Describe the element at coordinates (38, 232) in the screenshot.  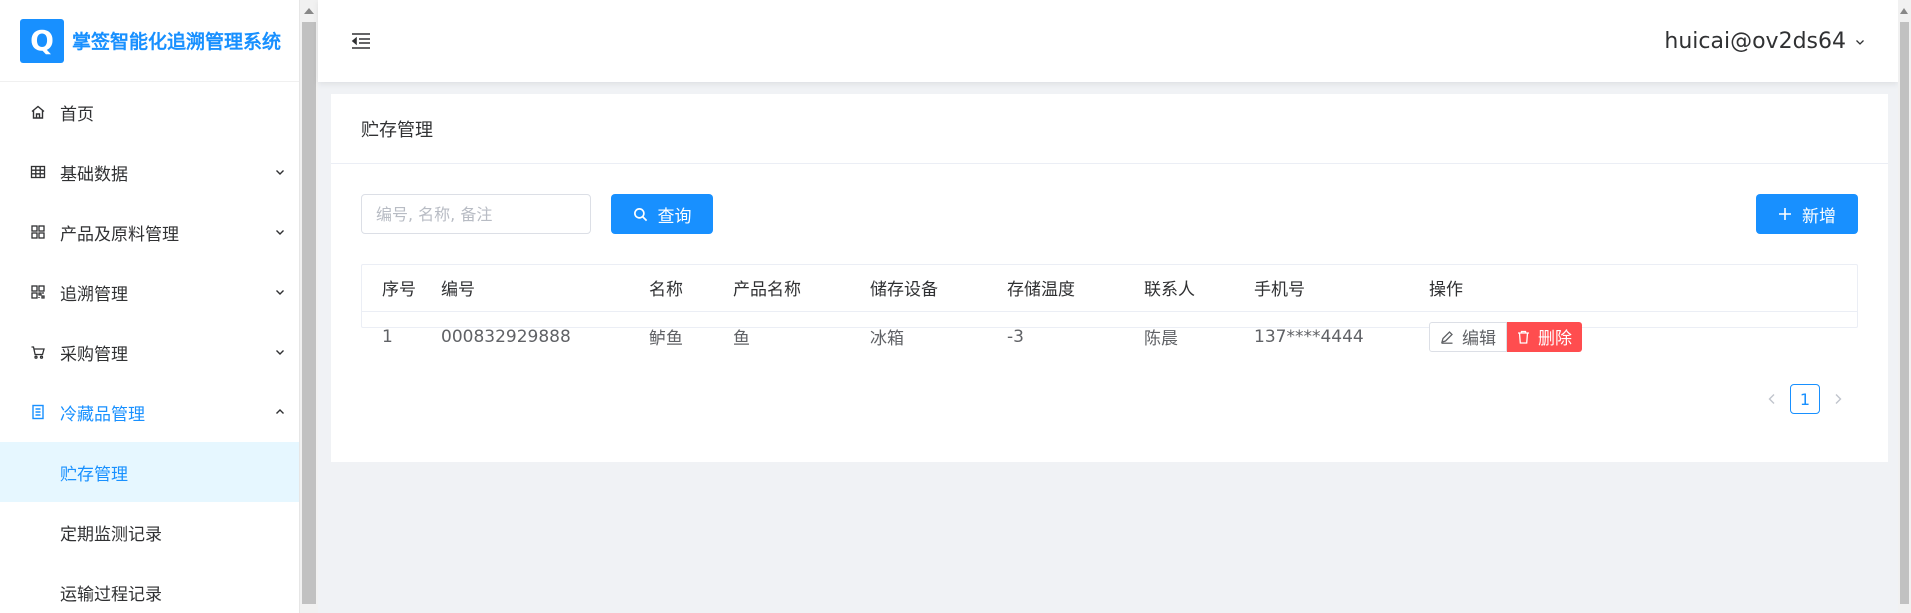
I see `apps-icon` at that location.